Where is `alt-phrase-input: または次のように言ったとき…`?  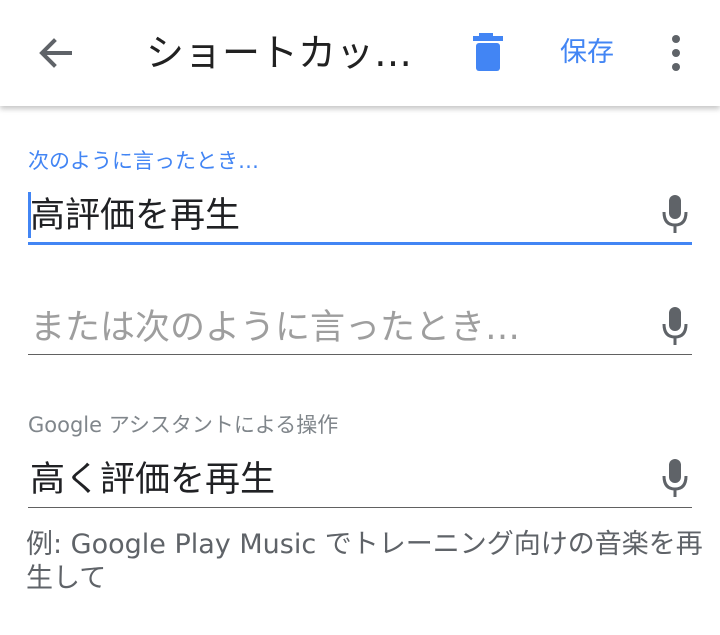
alt-phrase-input: または次のように言ったとき… is located at coordinates (360, 328).